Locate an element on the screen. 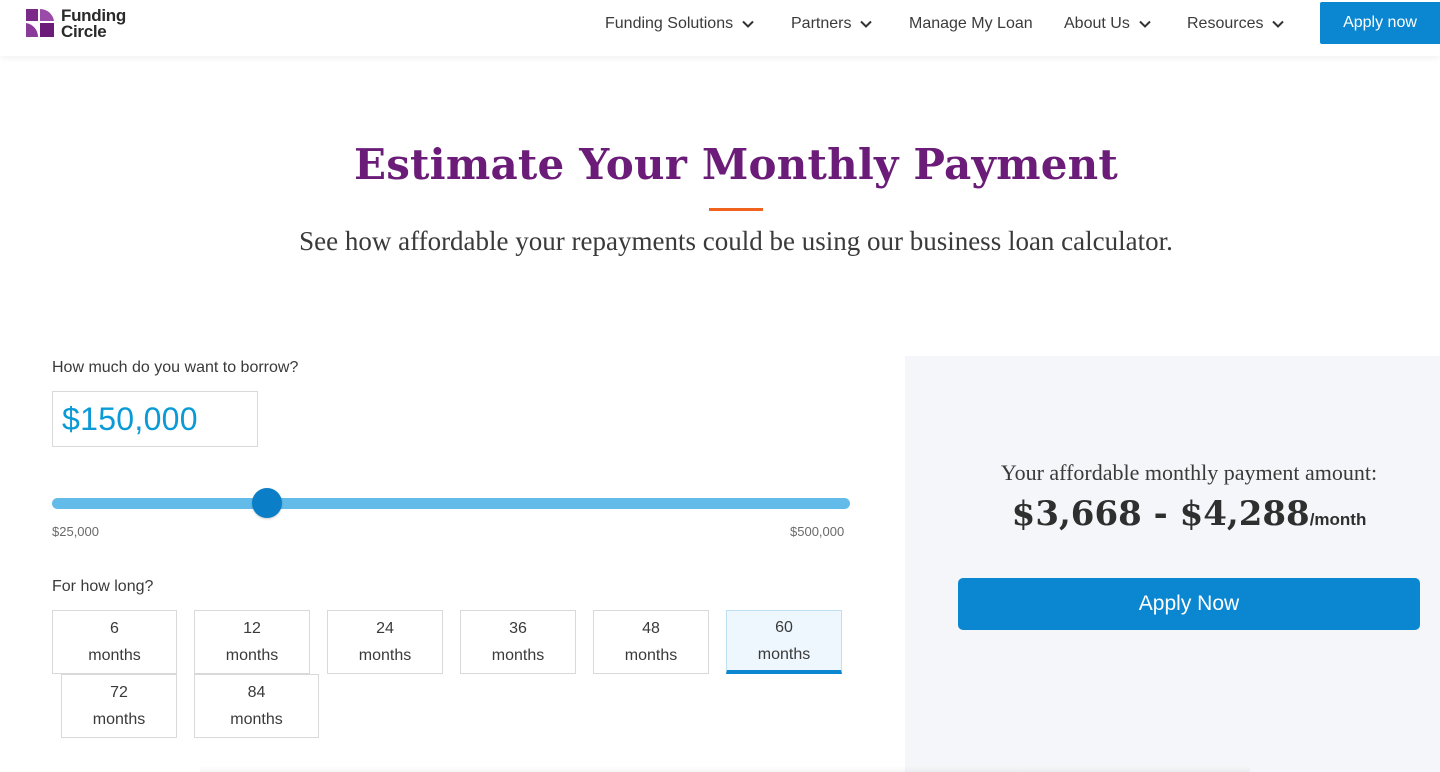 Image resolution: width=1440 pixels, height=772 pixels. loan-amount-slider-handle is located at coordinates (267, 503).